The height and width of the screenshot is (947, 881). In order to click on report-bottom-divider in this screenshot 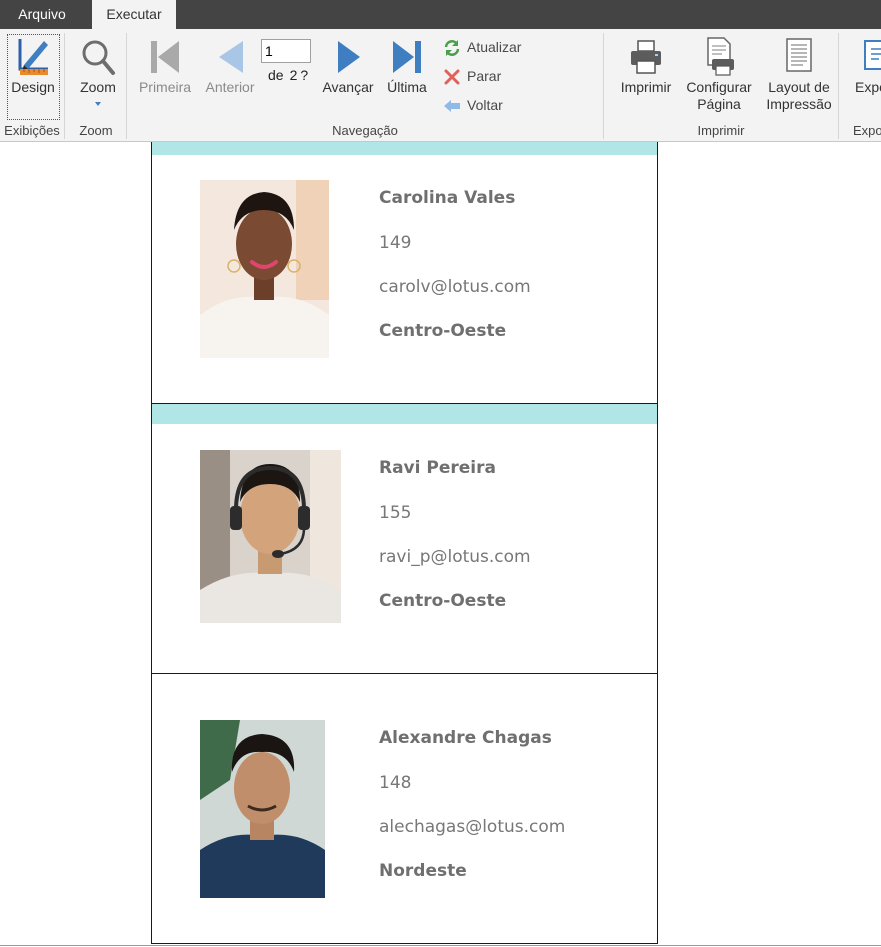, I will do `click(440, 945)`.